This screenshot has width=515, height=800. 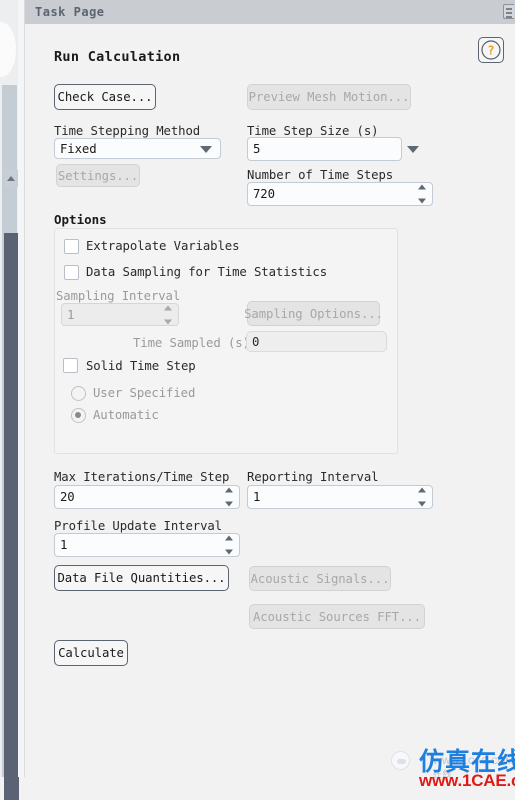 I want to click on vertical-scrollbar-track, so click(x=10, y=442).